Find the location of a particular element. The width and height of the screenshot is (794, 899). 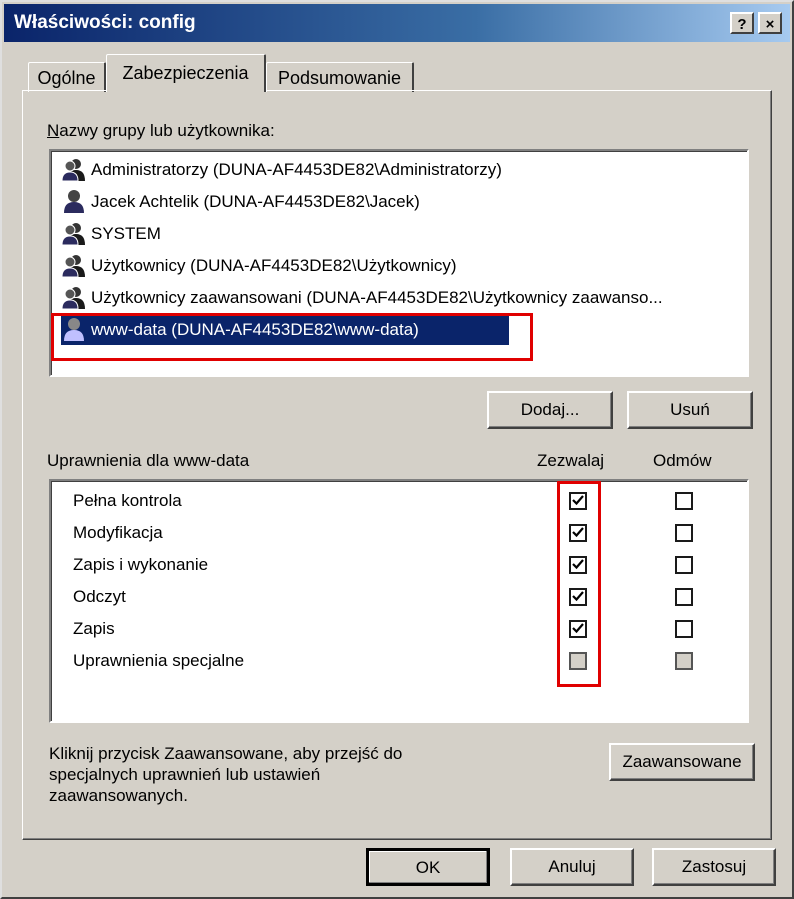

close-button: × is located at coordinates (770, 23).